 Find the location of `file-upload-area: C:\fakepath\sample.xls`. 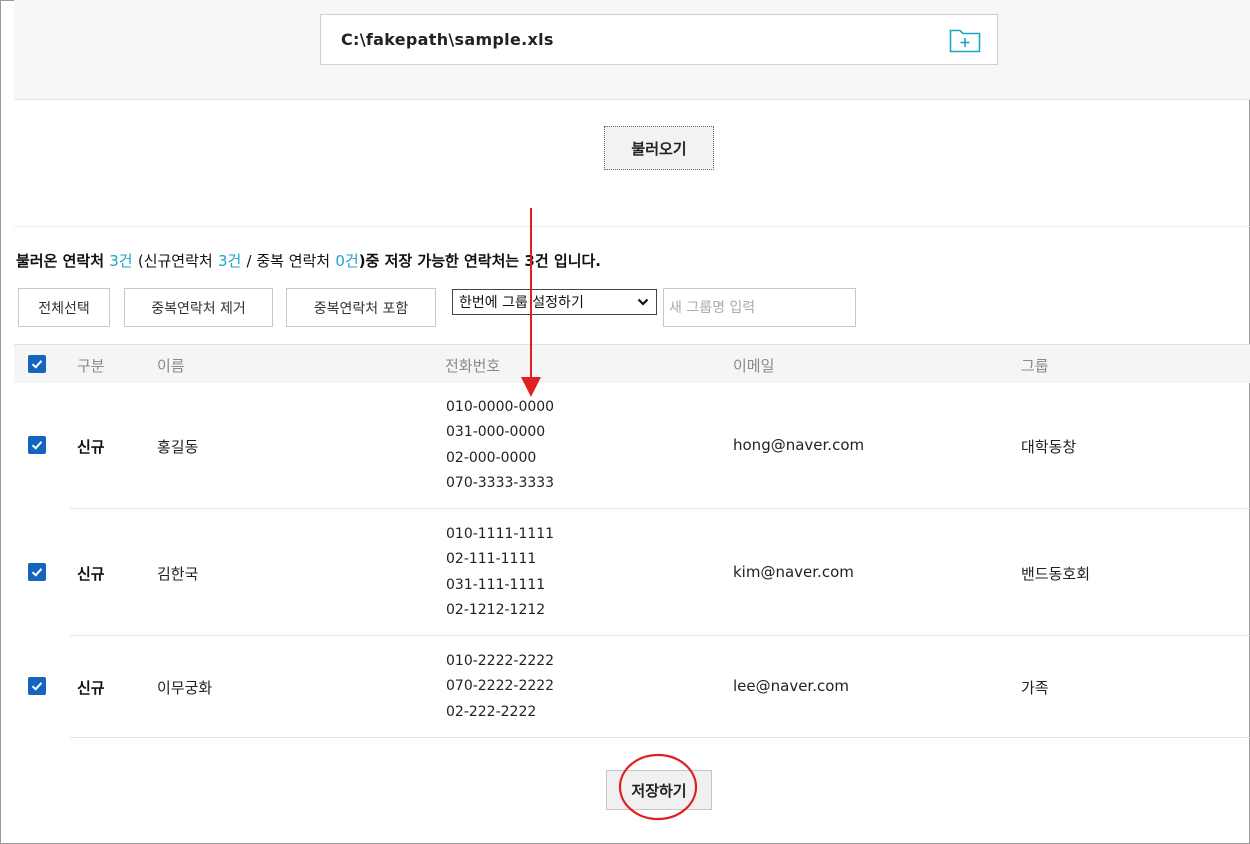

file-upload-area: C:\fakepath\sample.xls is located at coordinates (632, 50).